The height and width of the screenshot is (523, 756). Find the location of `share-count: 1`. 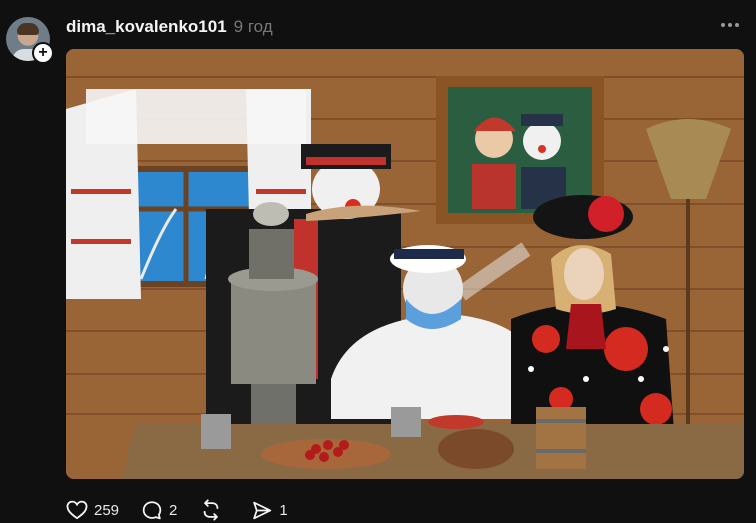

share-count: 1 is located at coordinates (283, 510).